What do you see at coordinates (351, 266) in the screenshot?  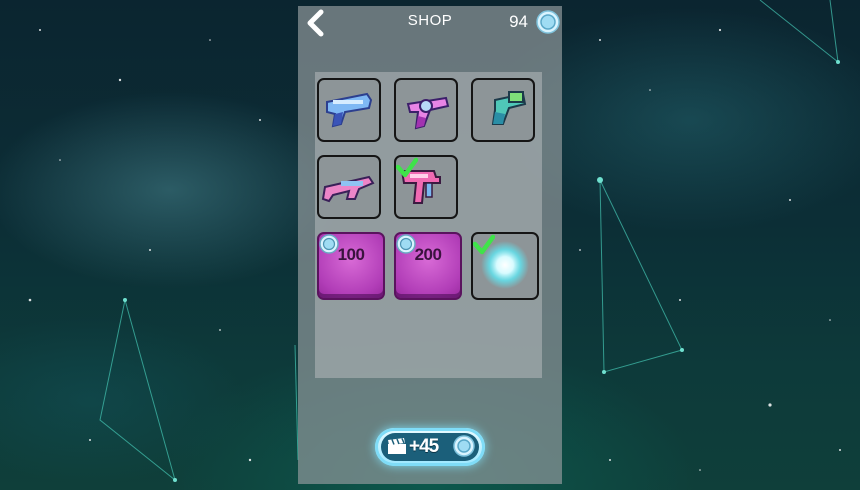 I see `shop-item-locked-100: 100` at bounding box center [351, 266].